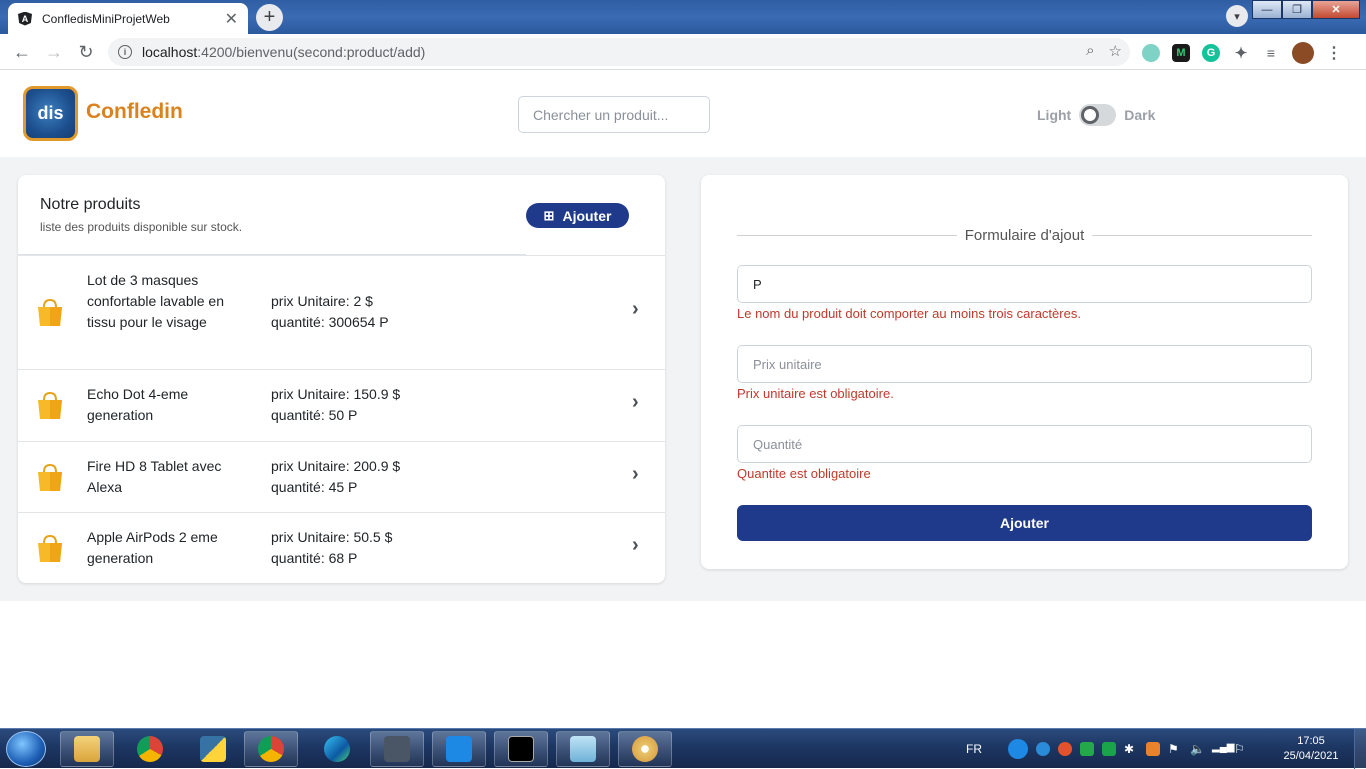  Describe the element at coordinates (1197, 749) in the screenshot. I see `volume-icon: 🔈` at that location.